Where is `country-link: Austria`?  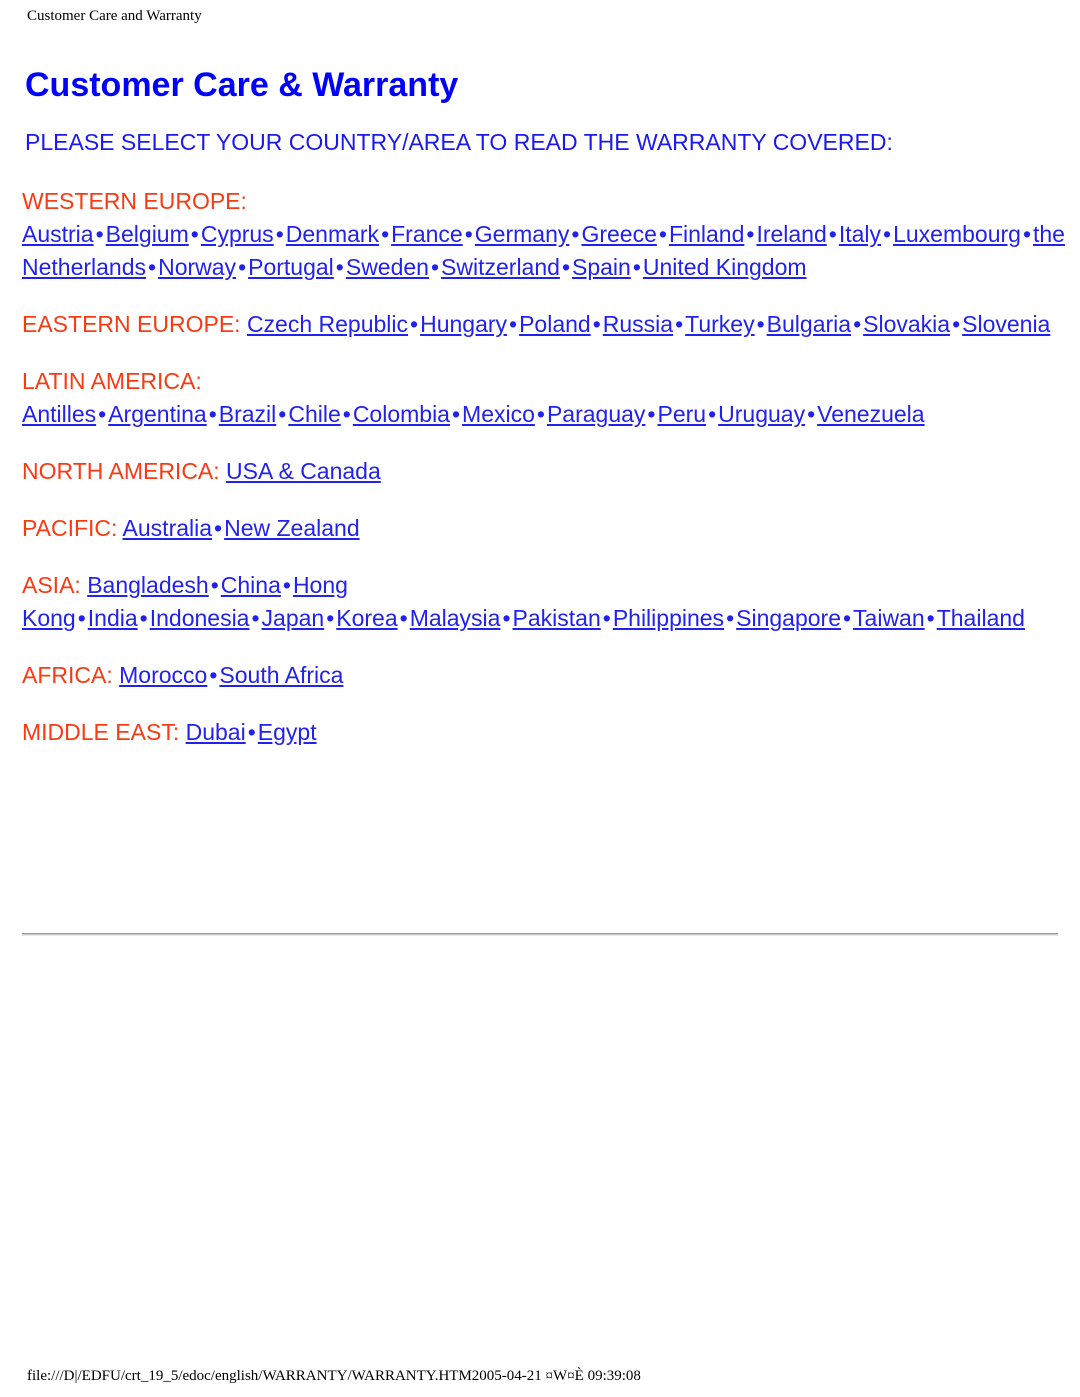
country-link: Austria is located at coordinates (58, 234).